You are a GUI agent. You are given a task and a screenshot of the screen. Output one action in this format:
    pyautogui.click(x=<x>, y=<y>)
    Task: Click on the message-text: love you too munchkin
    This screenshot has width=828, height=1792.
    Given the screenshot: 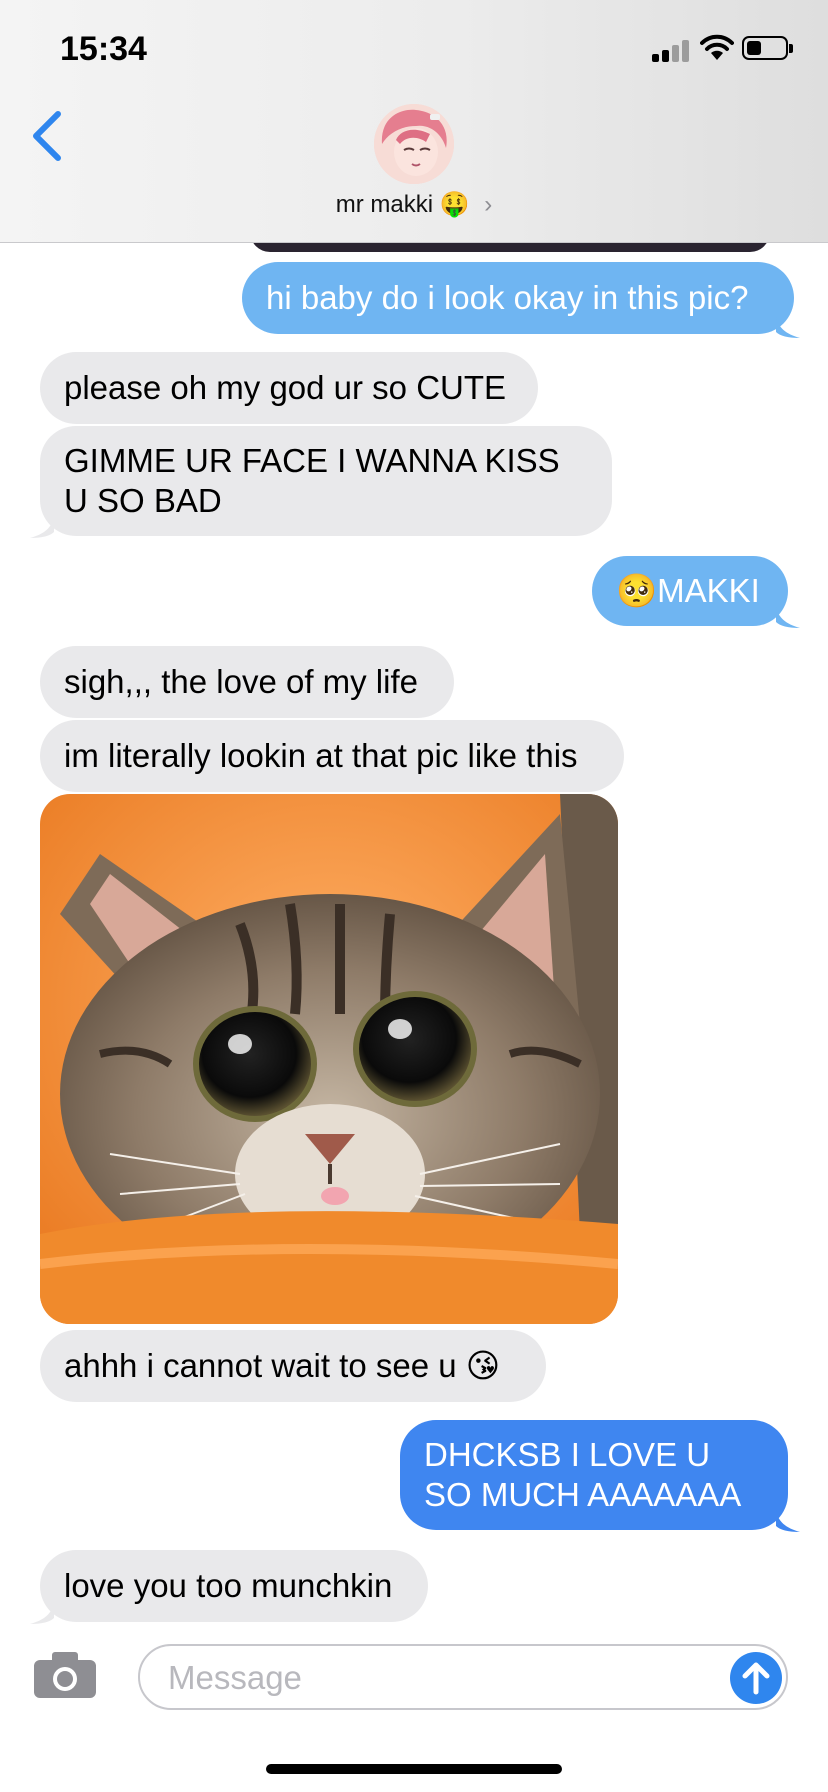 What is the action you would take?
    pyautogui.click(x=228, y=1585)
    